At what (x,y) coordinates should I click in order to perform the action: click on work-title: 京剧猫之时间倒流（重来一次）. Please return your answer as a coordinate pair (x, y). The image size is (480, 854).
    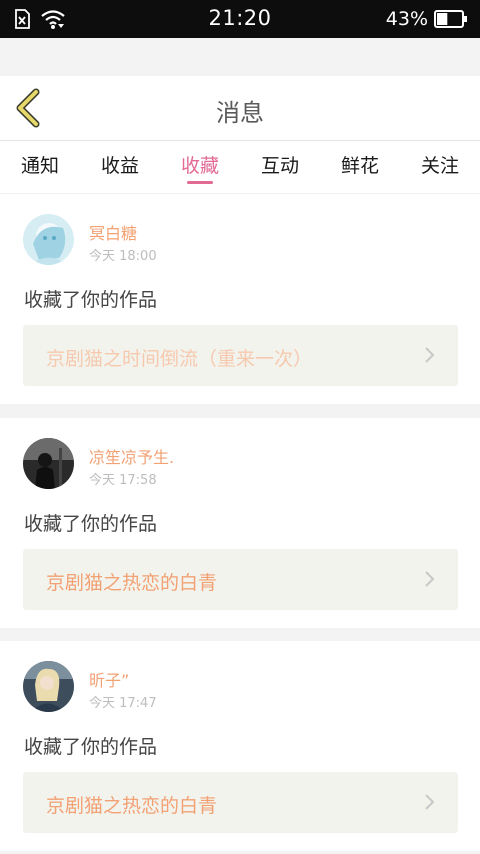
    Looking at the image, I should click on (179, 359).